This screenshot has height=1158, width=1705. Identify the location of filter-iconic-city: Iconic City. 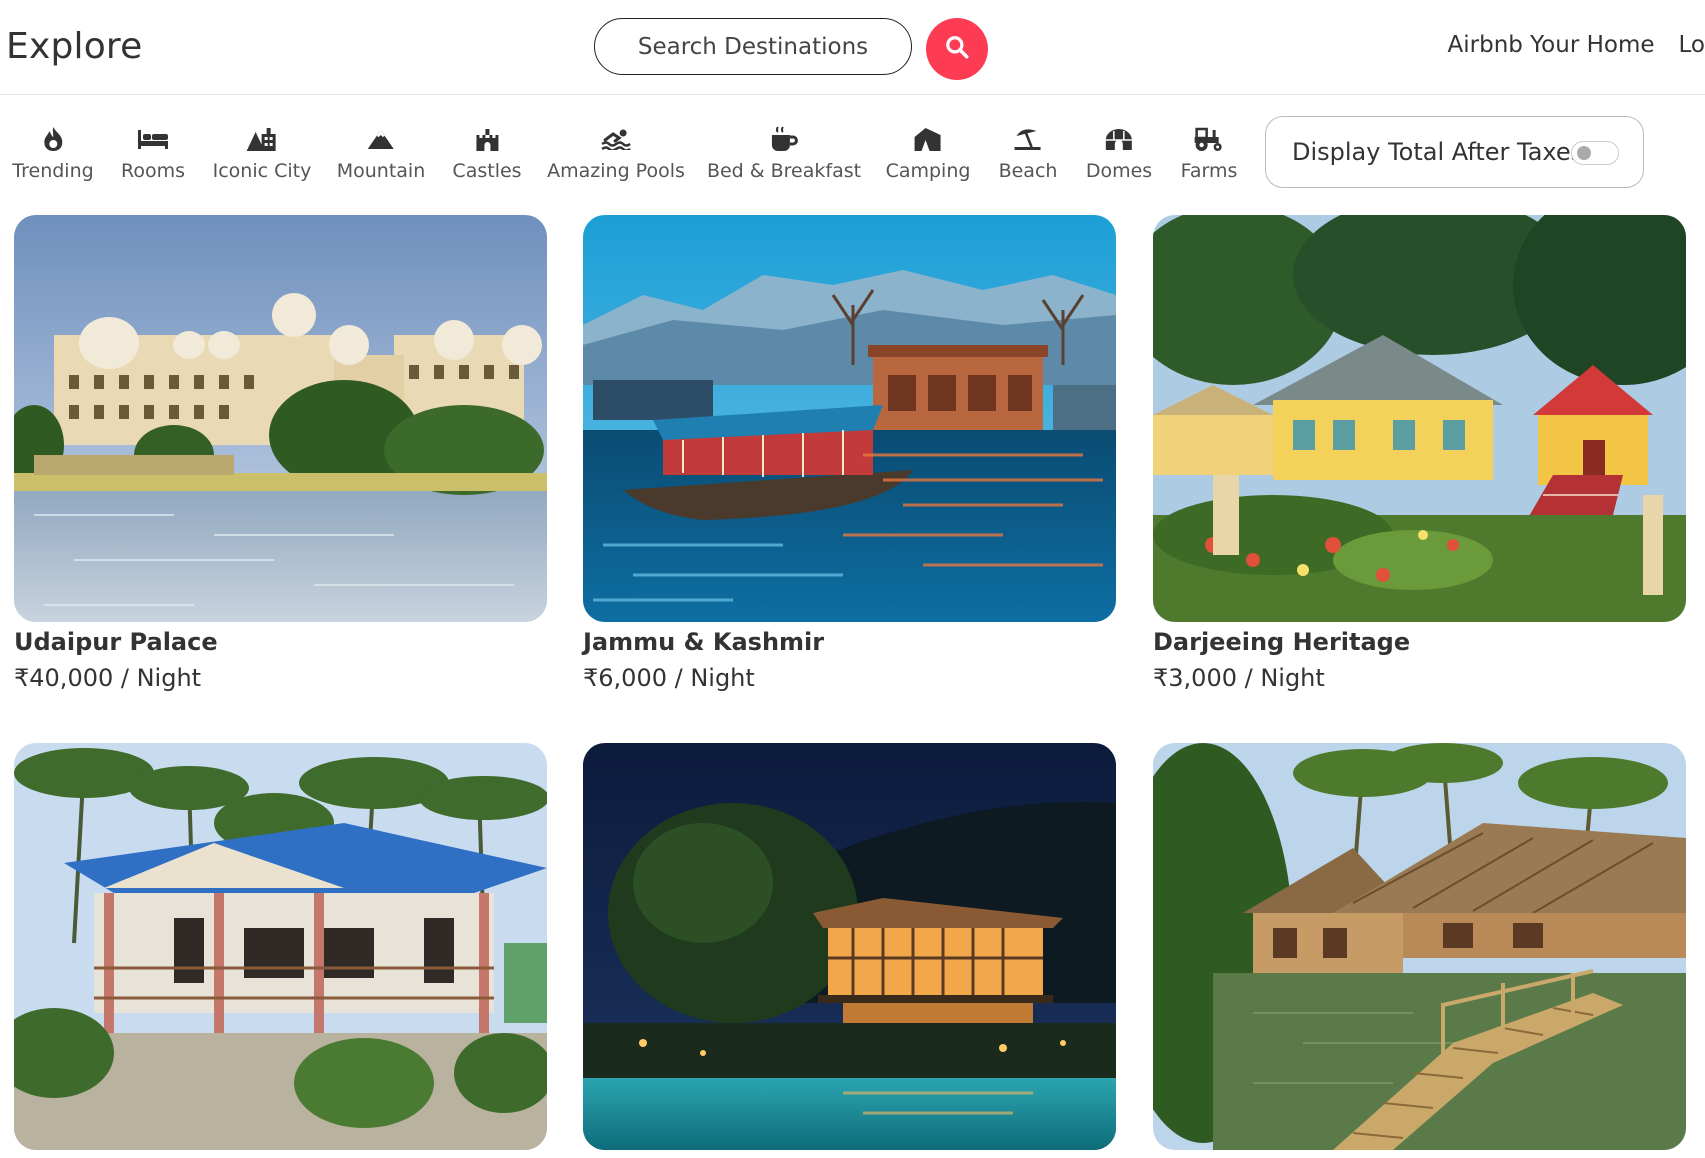
(262, 153).